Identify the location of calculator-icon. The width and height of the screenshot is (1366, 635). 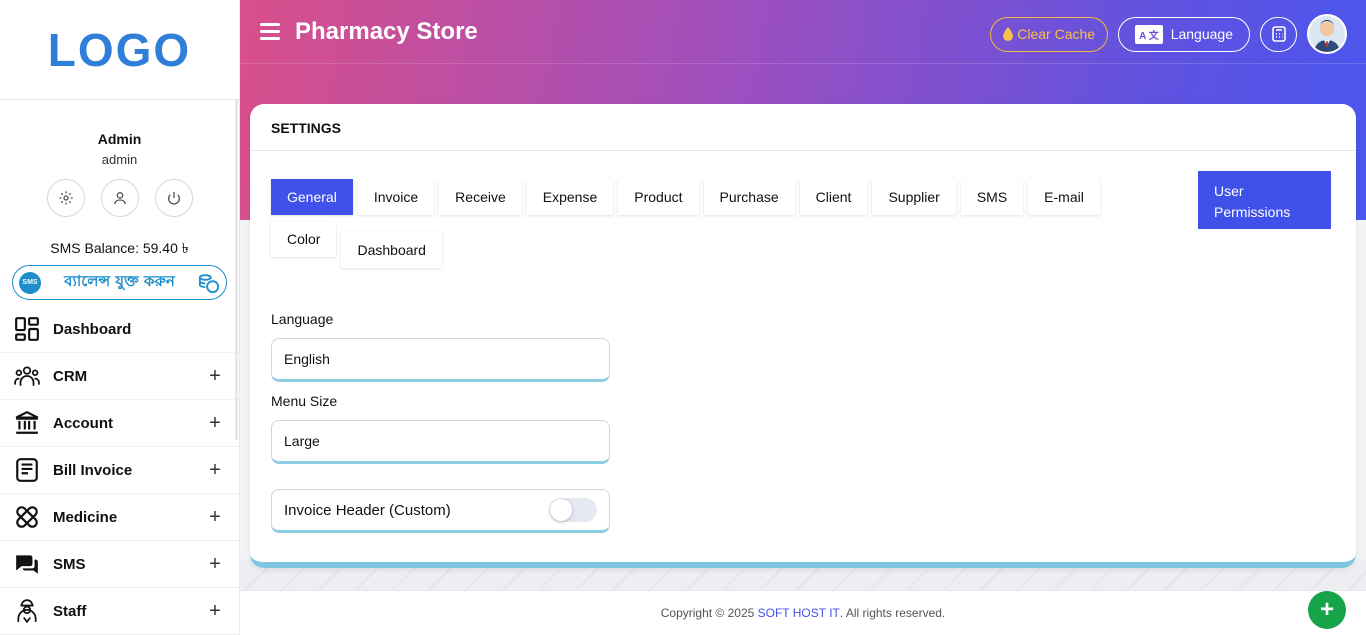
(1278, 34).